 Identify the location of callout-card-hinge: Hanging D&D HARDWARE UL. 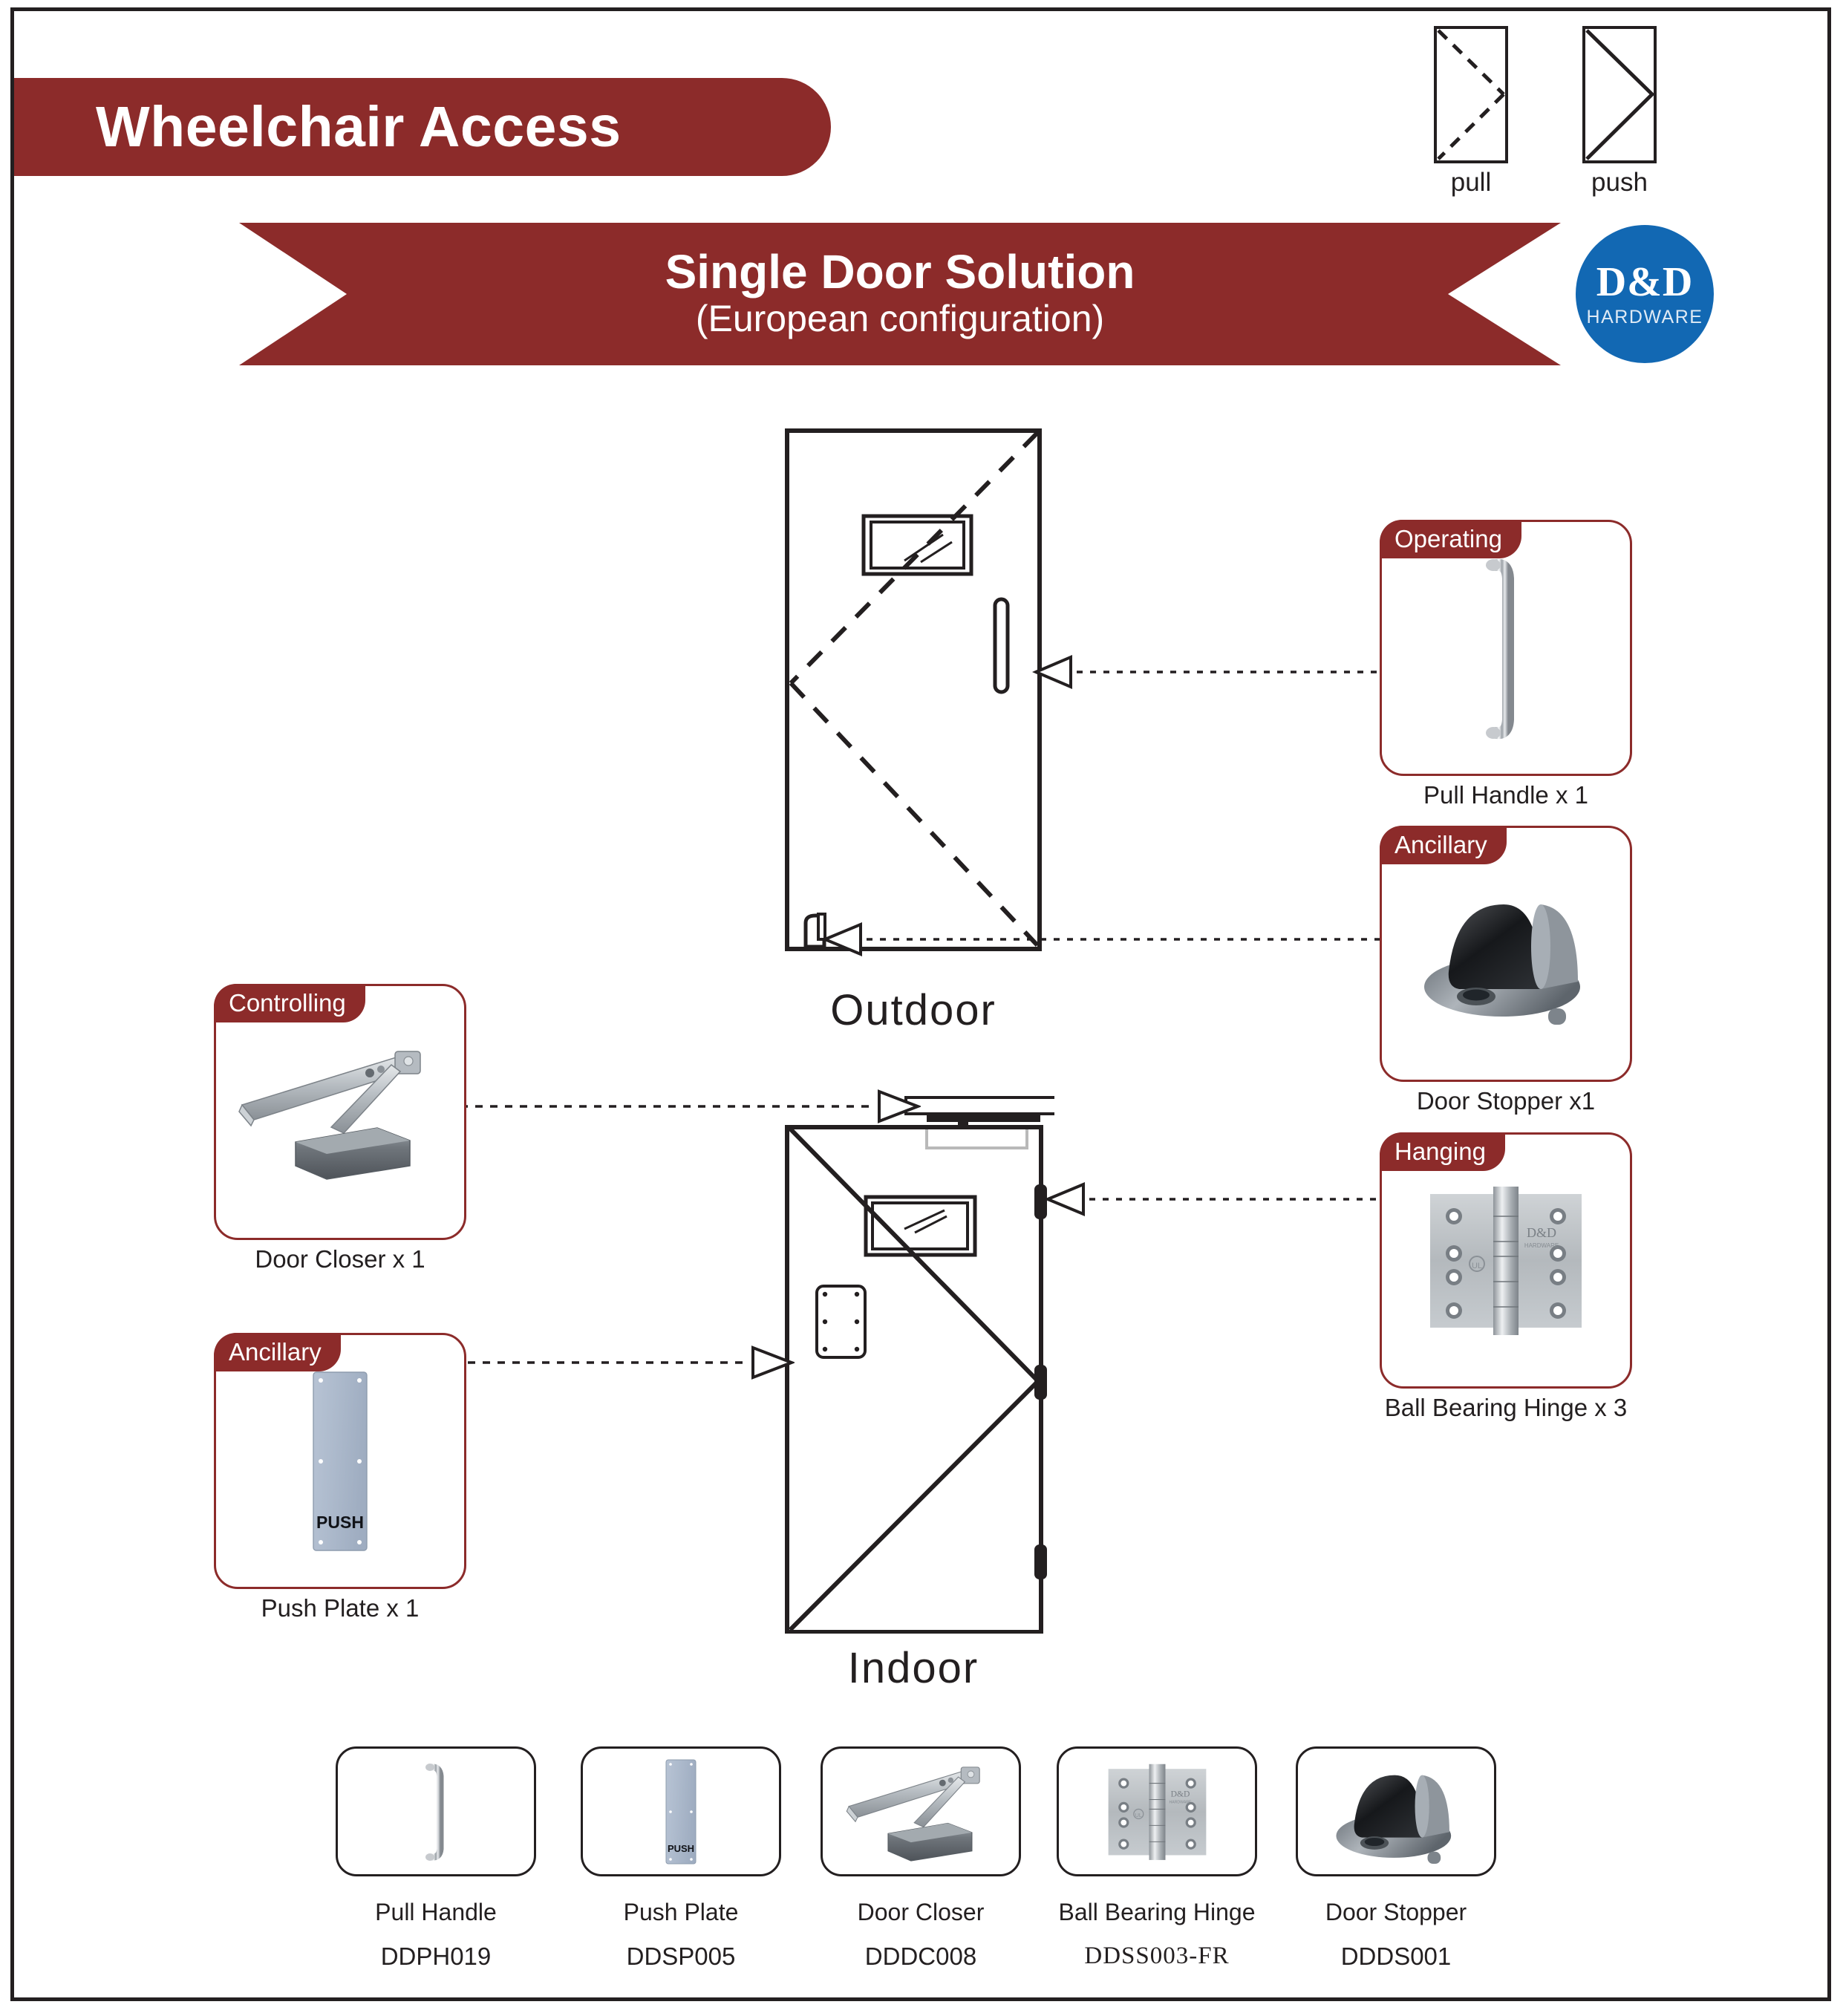
(1506, 1260).